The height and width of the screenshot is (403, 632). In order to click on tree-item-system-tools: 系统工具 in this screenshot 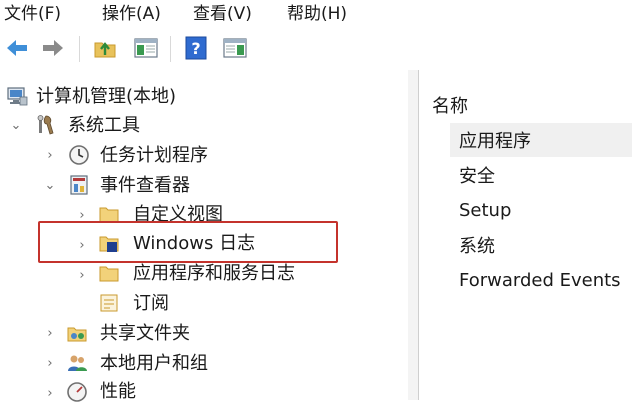, I will do `click(104, 126)`.